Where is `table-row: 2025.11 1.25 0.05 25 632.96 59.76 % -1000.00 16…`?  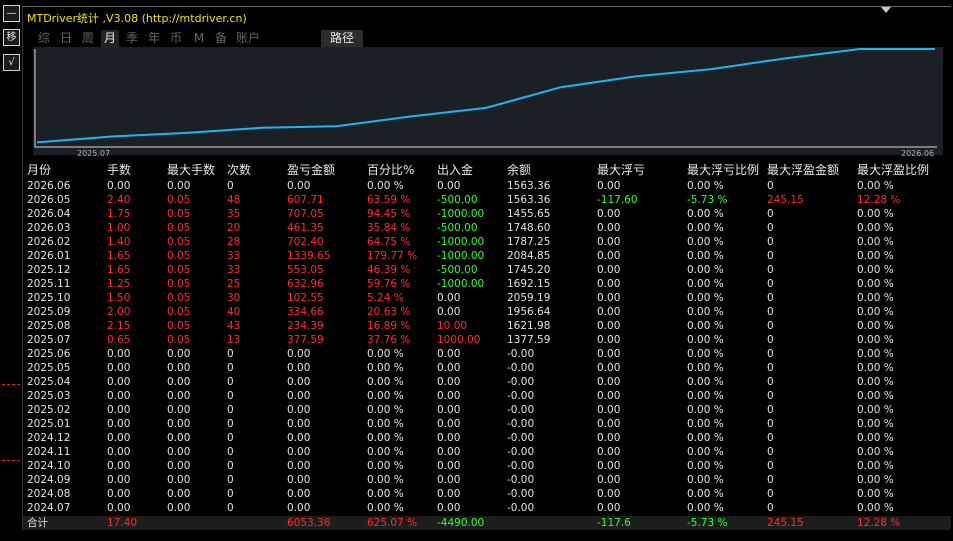
table-row: 2025.11 1.25 0.05 25 632.96 59.76 % -1000.00 16… is located at coordinates (487, 284).